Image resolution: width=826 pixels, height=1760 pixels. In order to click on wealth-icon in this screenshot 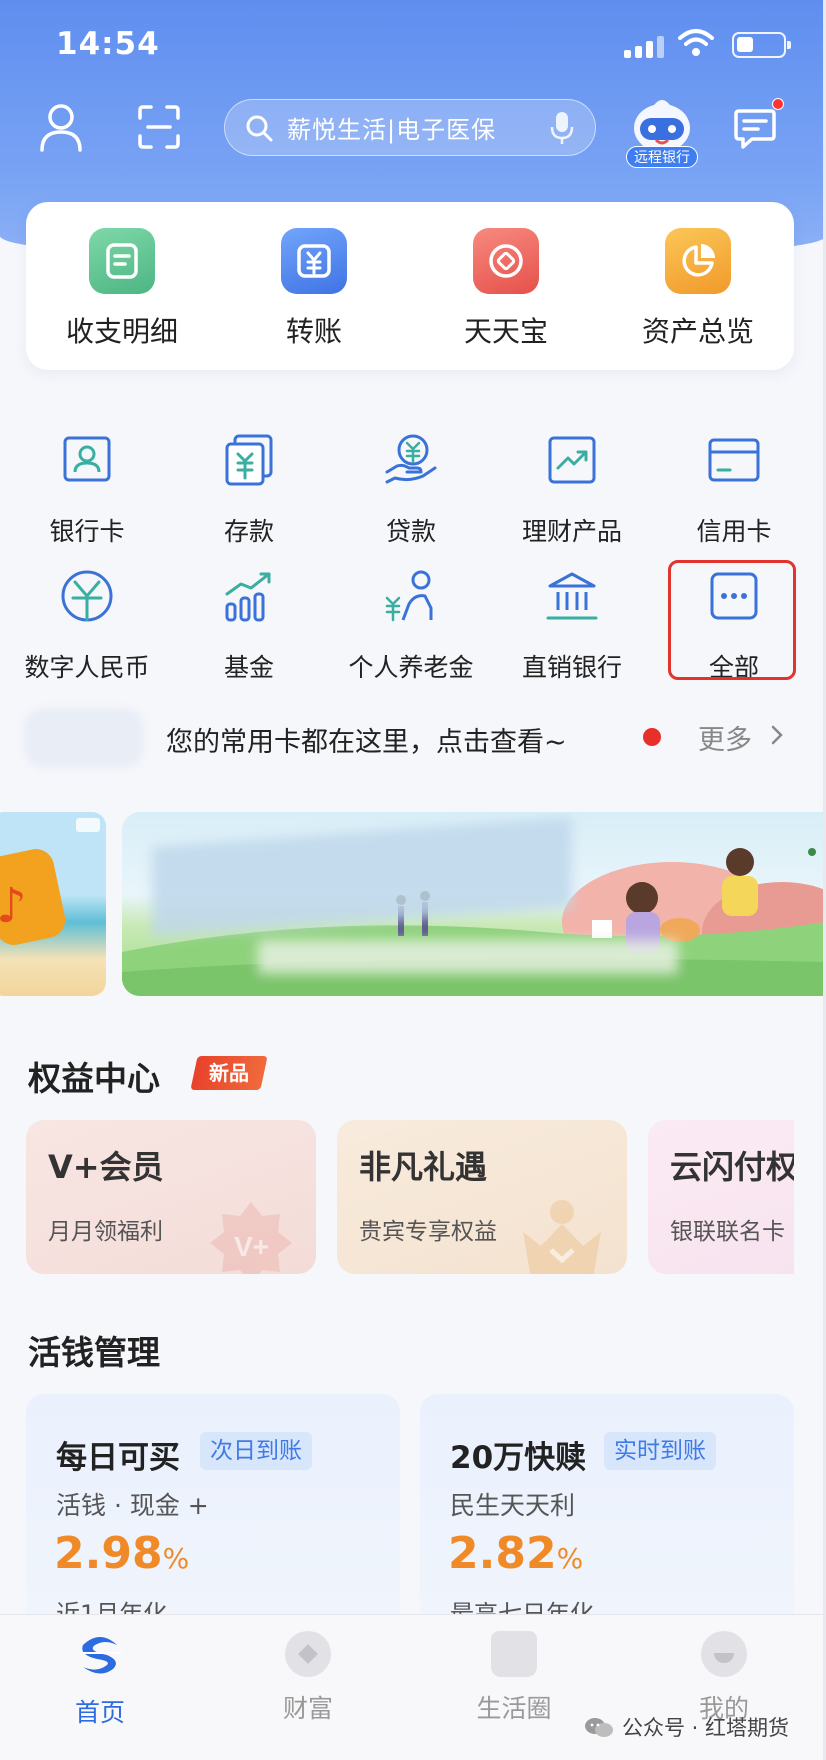, I will do `click(308, 1654)`.